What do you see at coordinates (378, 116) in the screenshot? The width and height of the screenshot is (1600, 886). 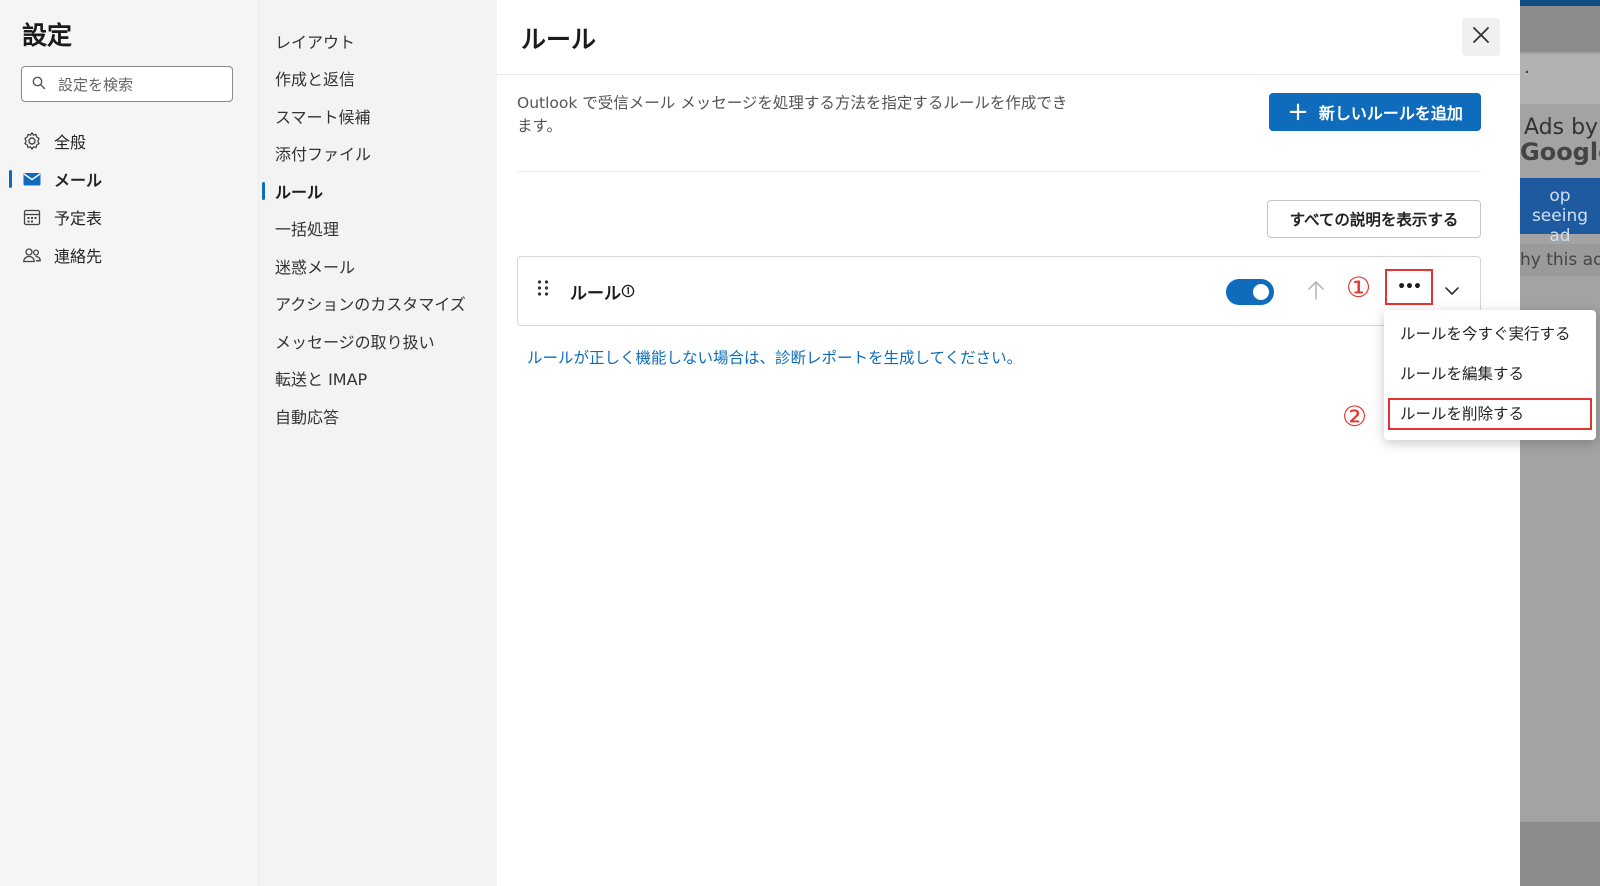 I see `mail-nav-smart-suggestions: スマート候補` at bounding box center [378, 116].